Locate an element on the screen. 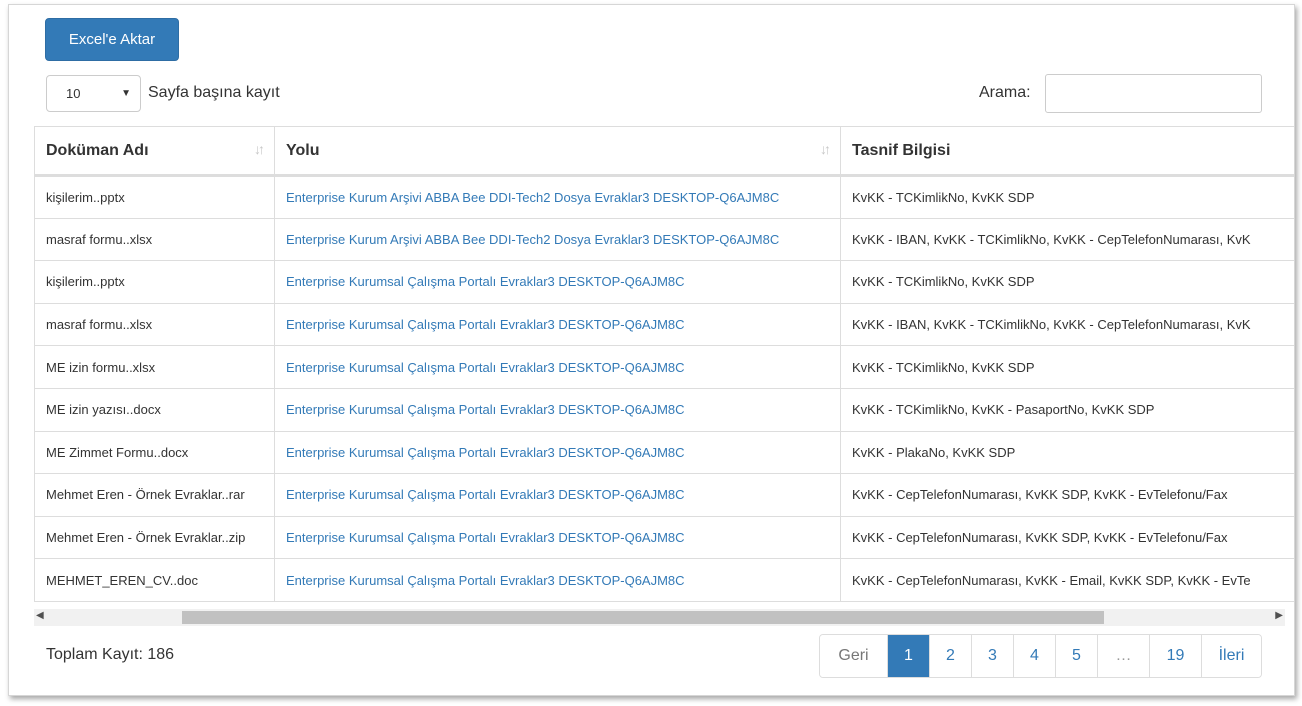 Image resolution: width=1302 pixels, height=706 pixels. pagination-next-button: İleri is located at coordinates (1231, 656).